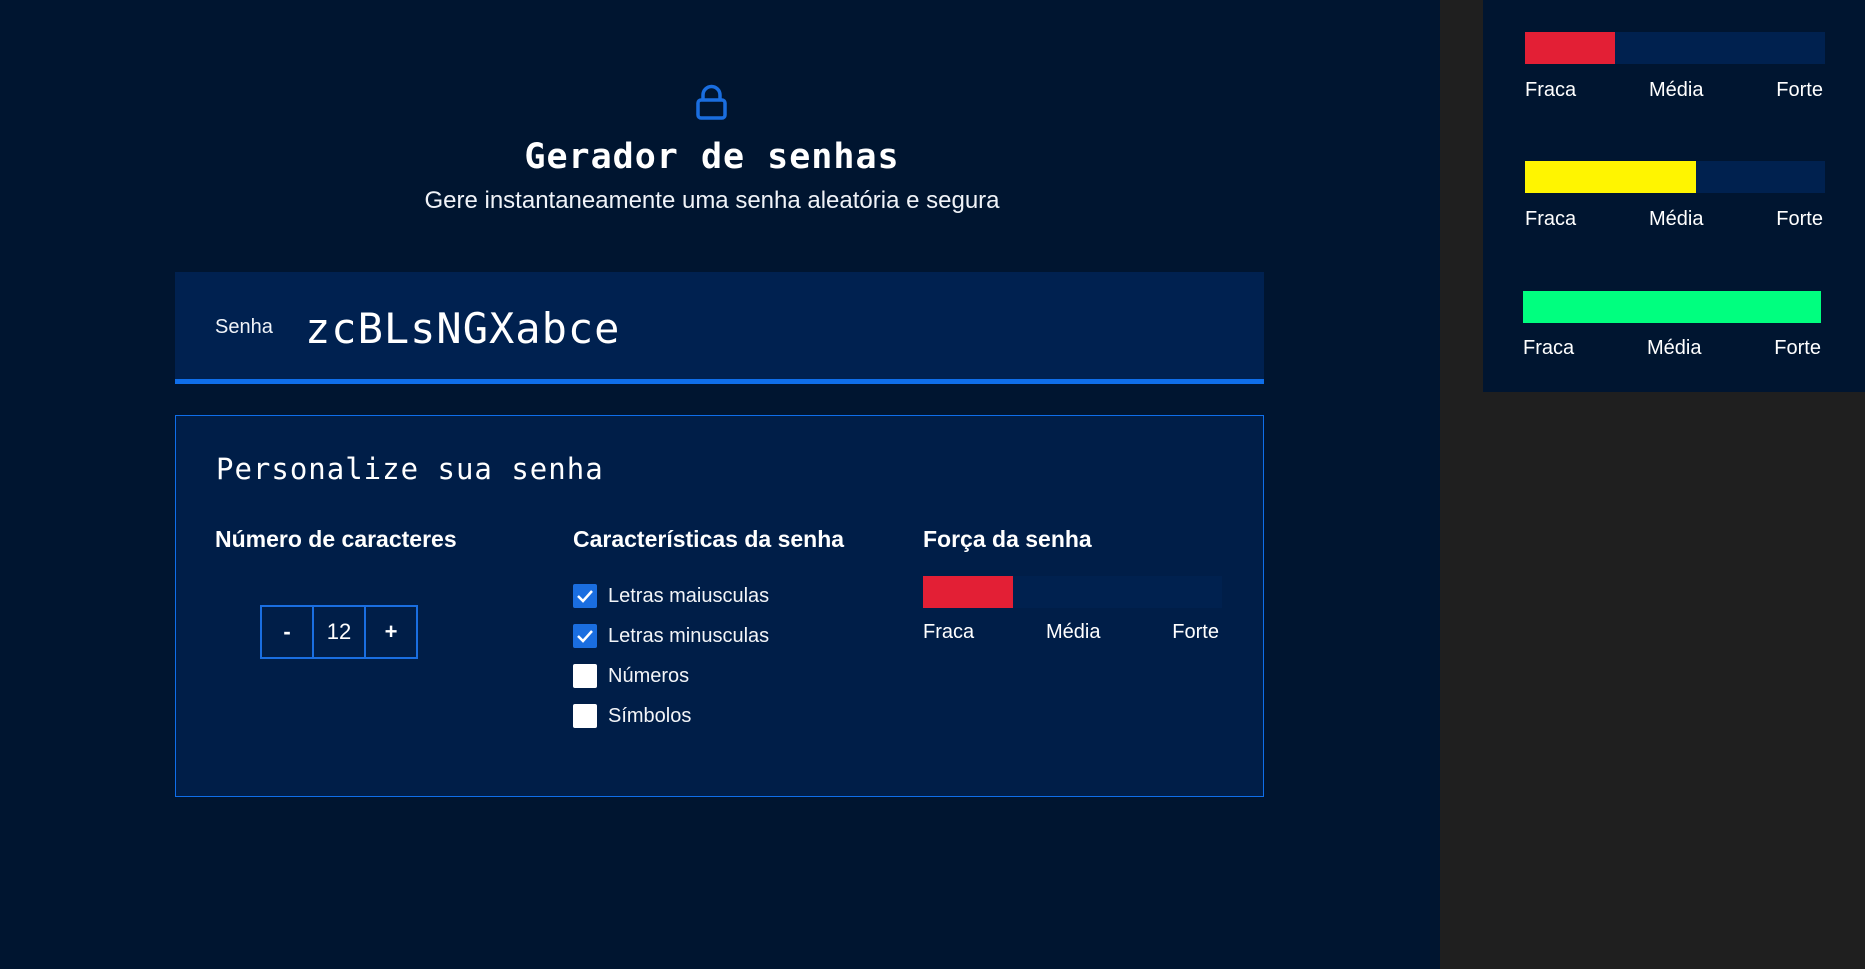 This screenshot has width=1865, height=969. I want to click on option-lowercase: Letras minusculas, so click(671, 636).